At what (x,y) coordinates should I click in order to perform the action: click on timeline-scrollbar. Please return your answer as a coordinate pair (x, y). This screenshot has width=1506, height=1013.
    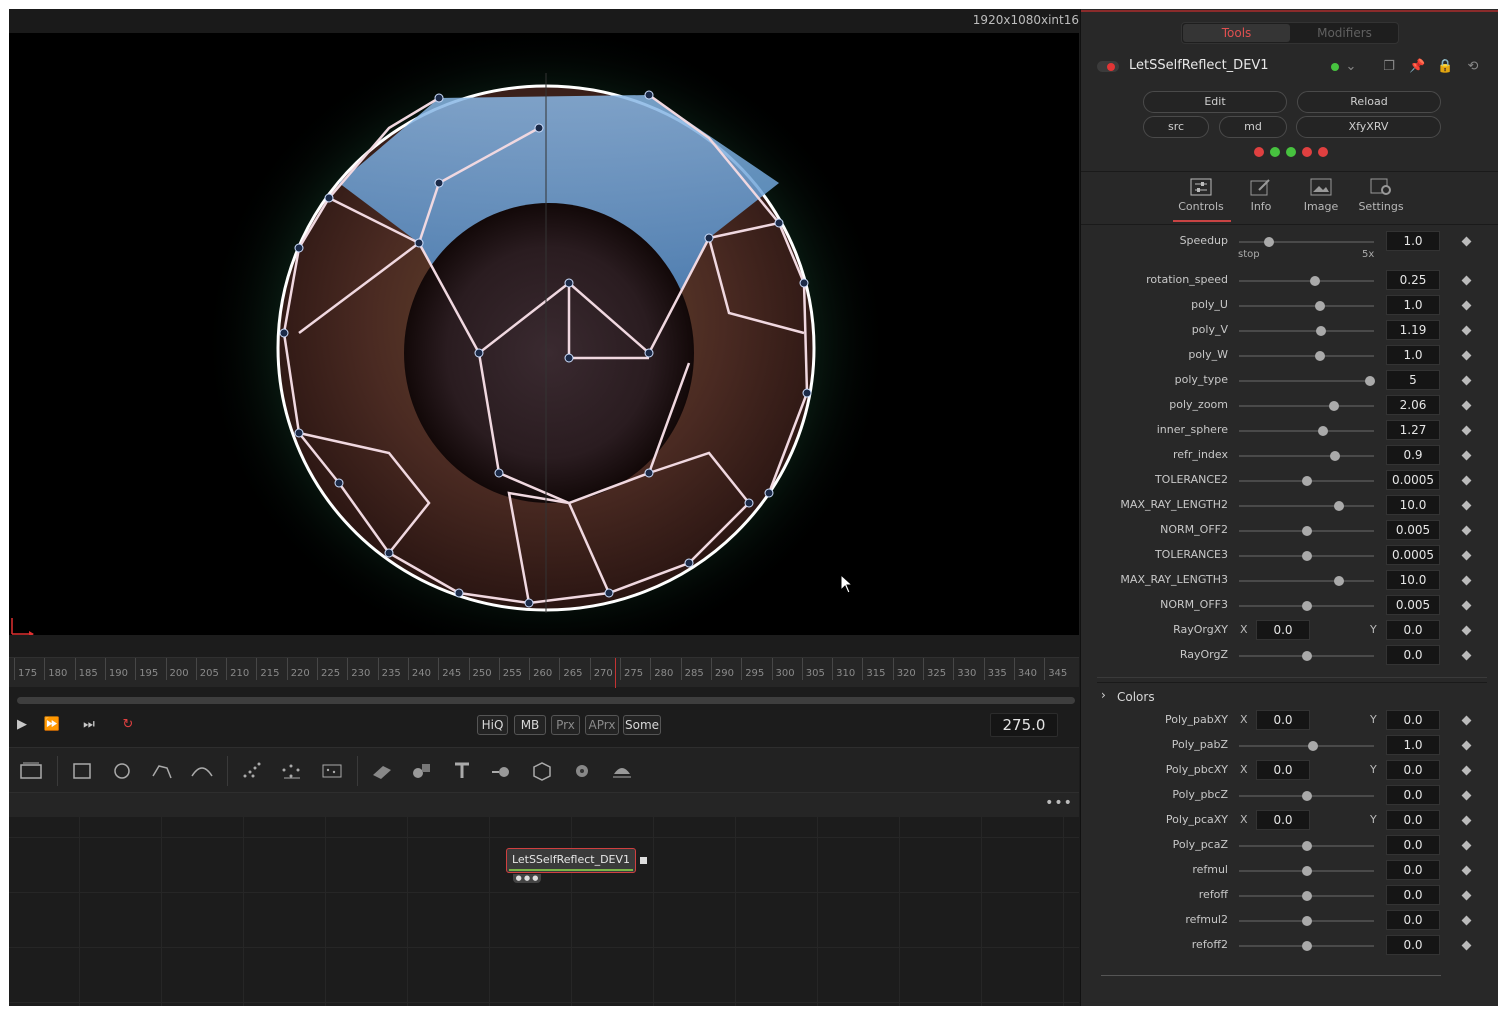
    Looking at the image, I should click on (546, 700).